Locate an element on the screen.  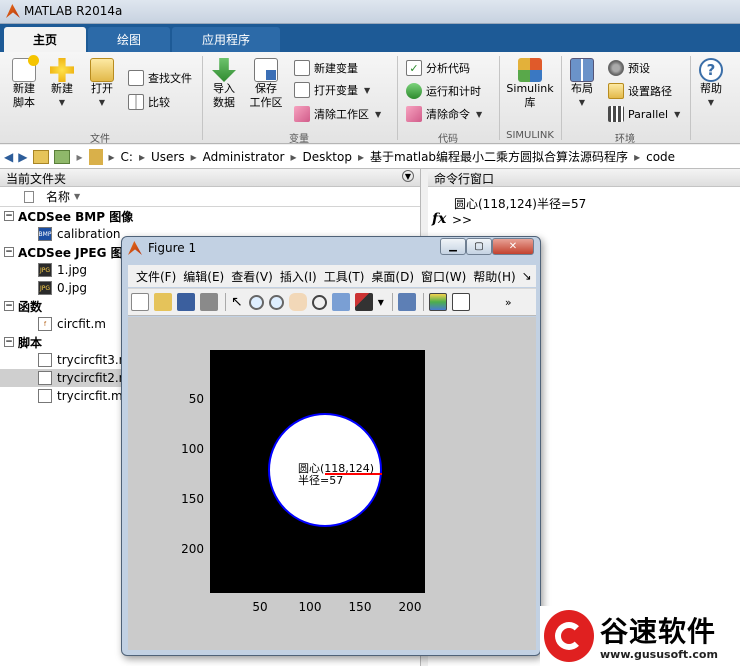
folder-group: − ACDSee BMP 图像 is located at coordinates (210, 216).